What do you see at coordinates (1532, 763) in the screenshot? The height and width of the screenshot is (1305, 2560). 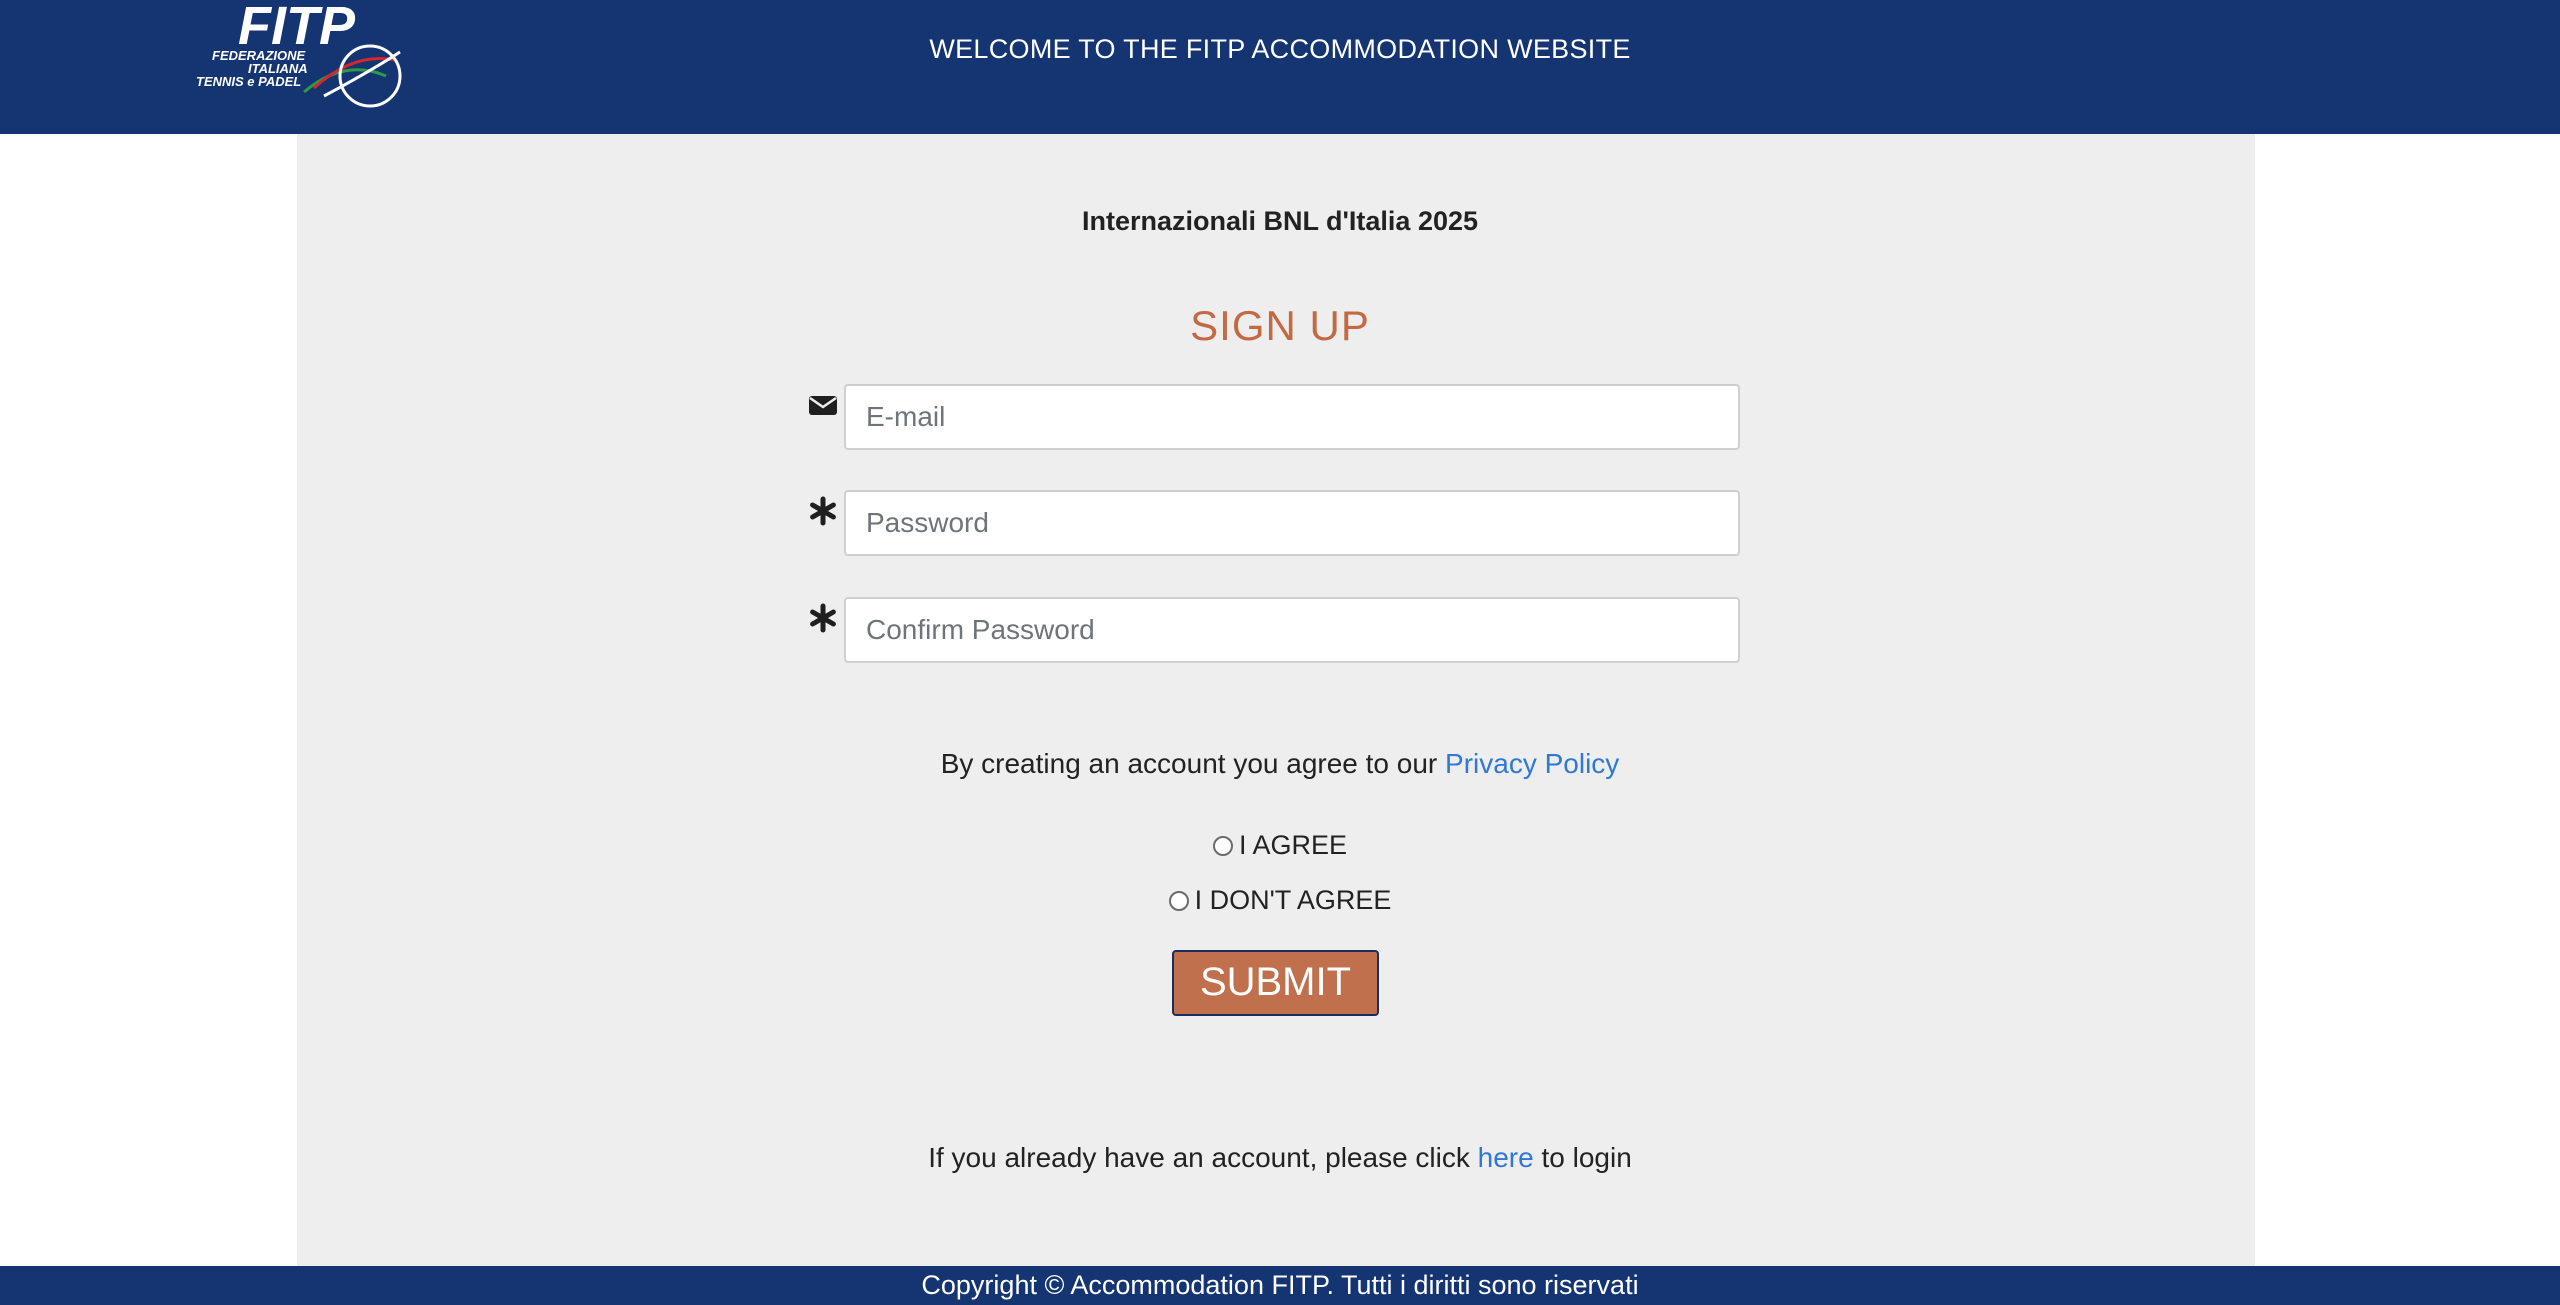 I see `privacy-policy-link: Privacy Policy` at bounding box center [1532, 763].